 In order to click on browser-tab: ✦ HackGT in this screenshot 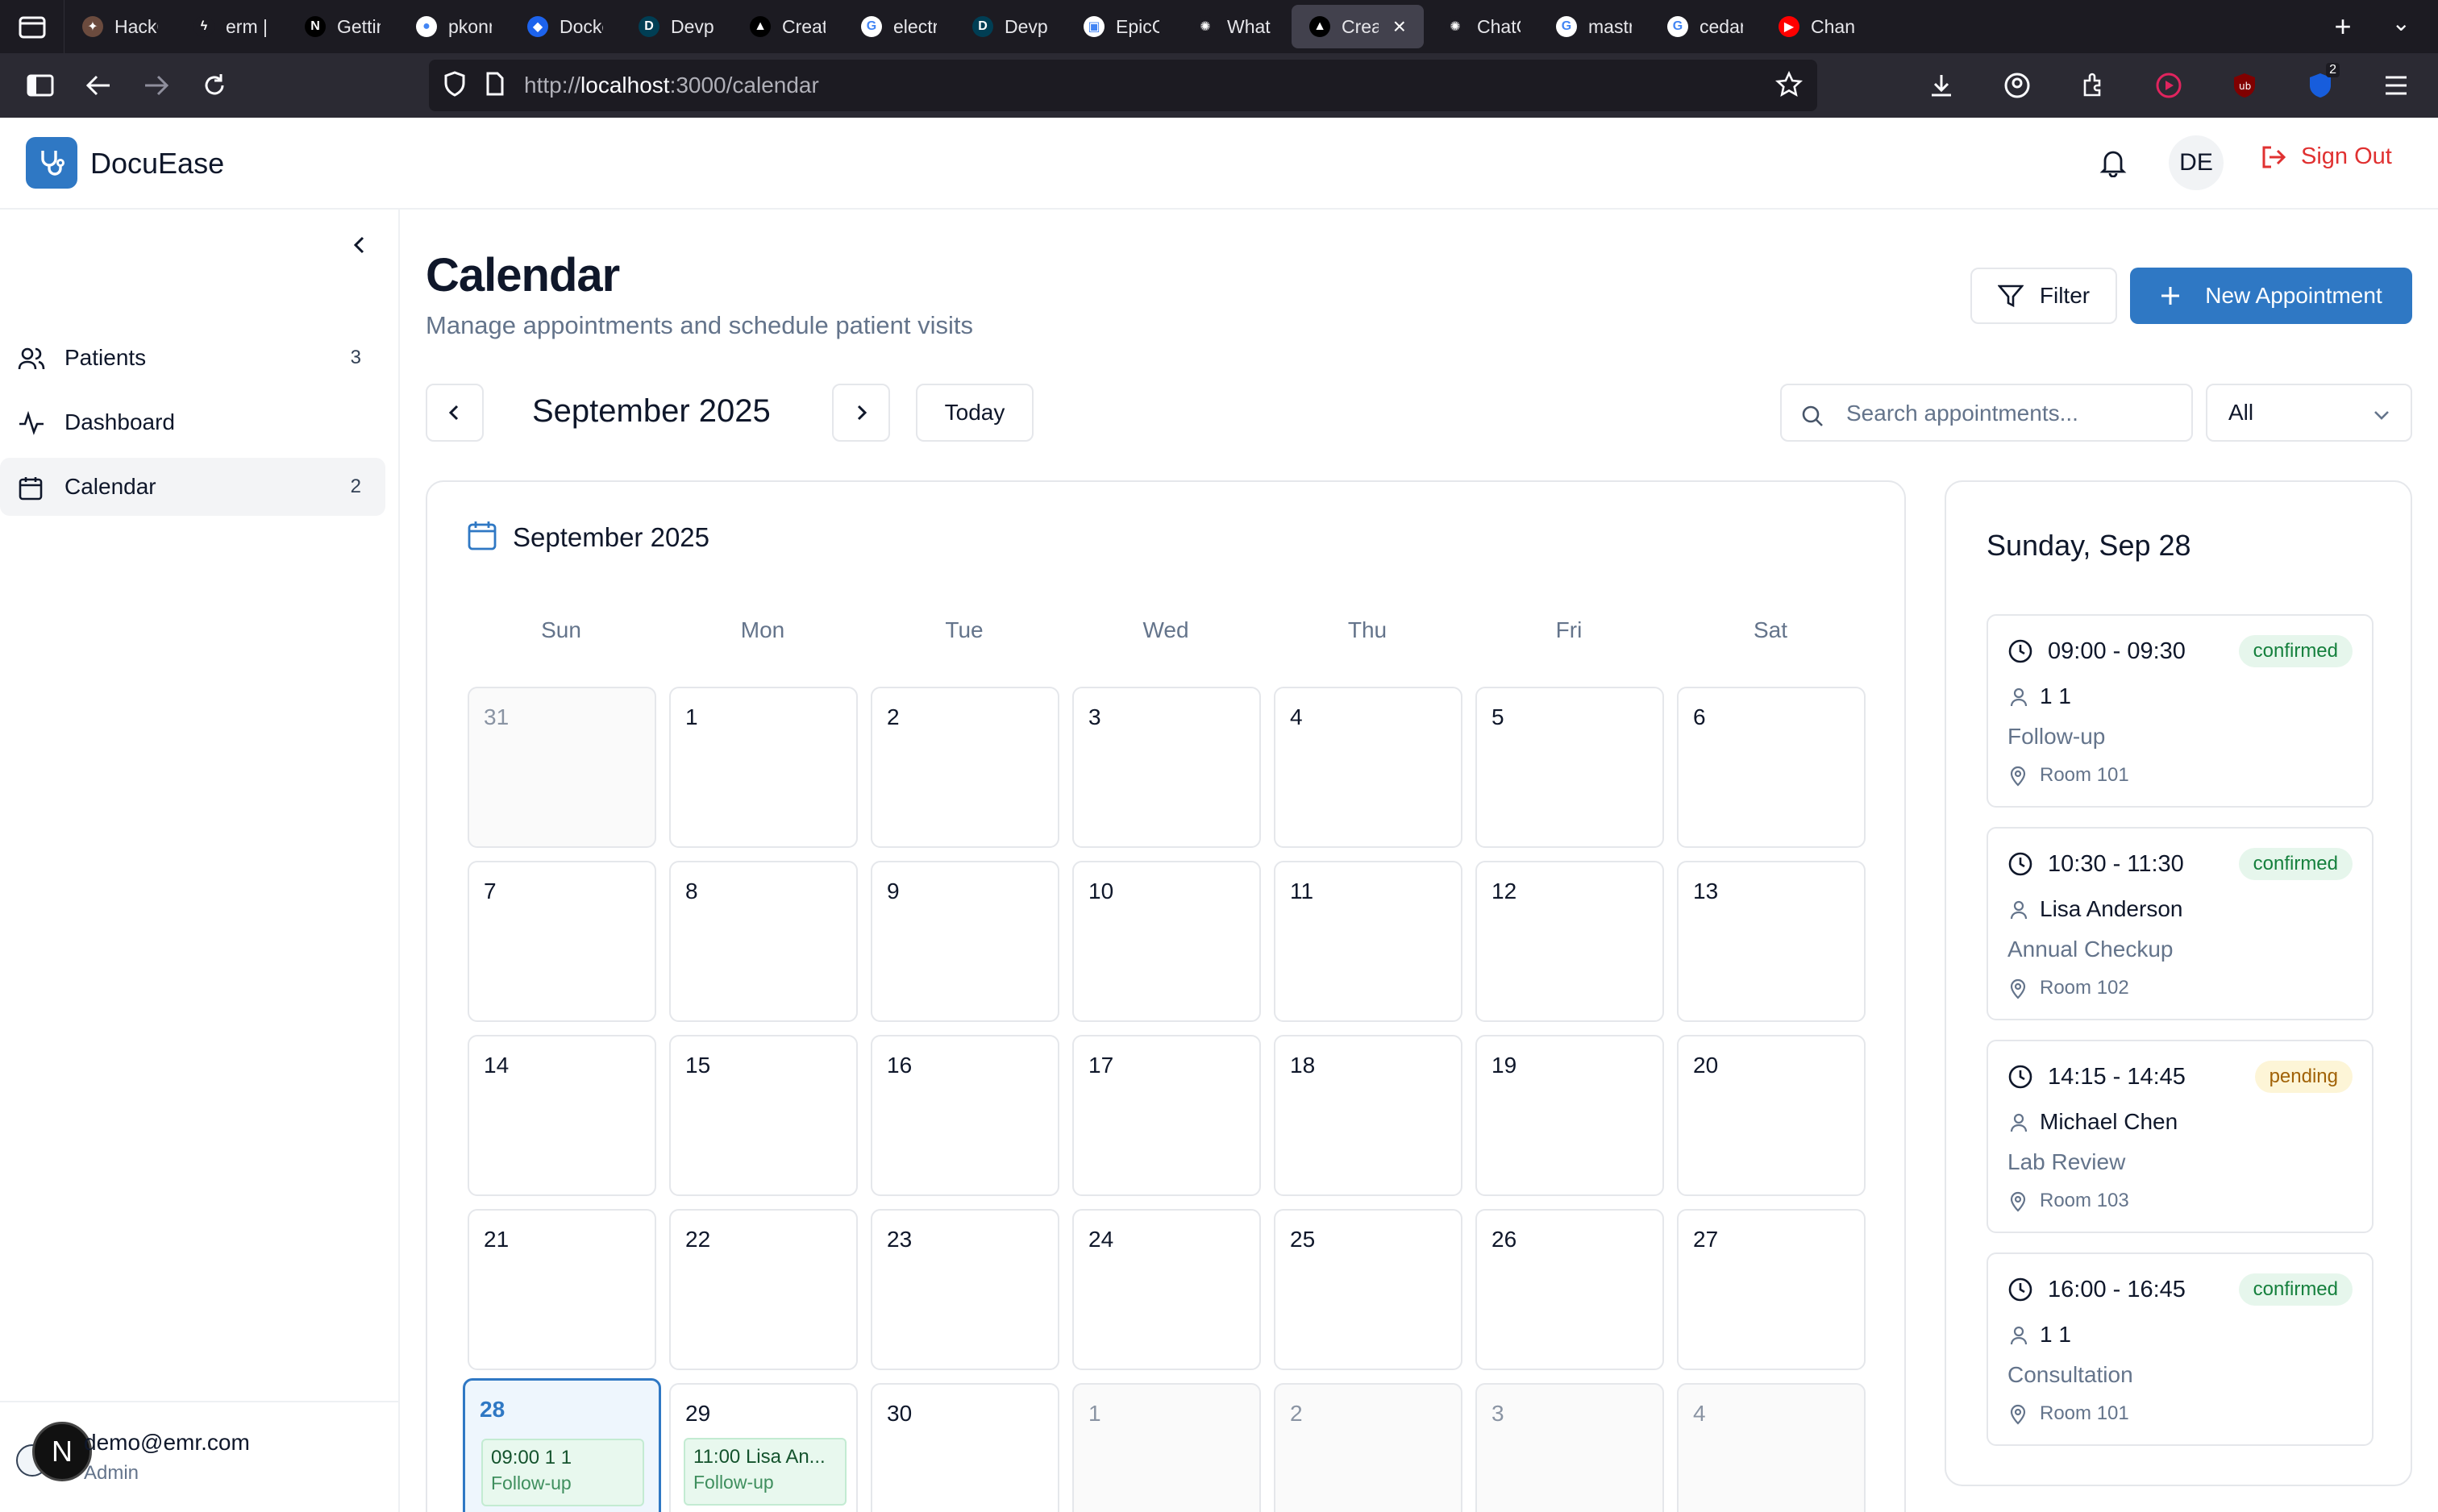, I will do `click(120, 26)`.